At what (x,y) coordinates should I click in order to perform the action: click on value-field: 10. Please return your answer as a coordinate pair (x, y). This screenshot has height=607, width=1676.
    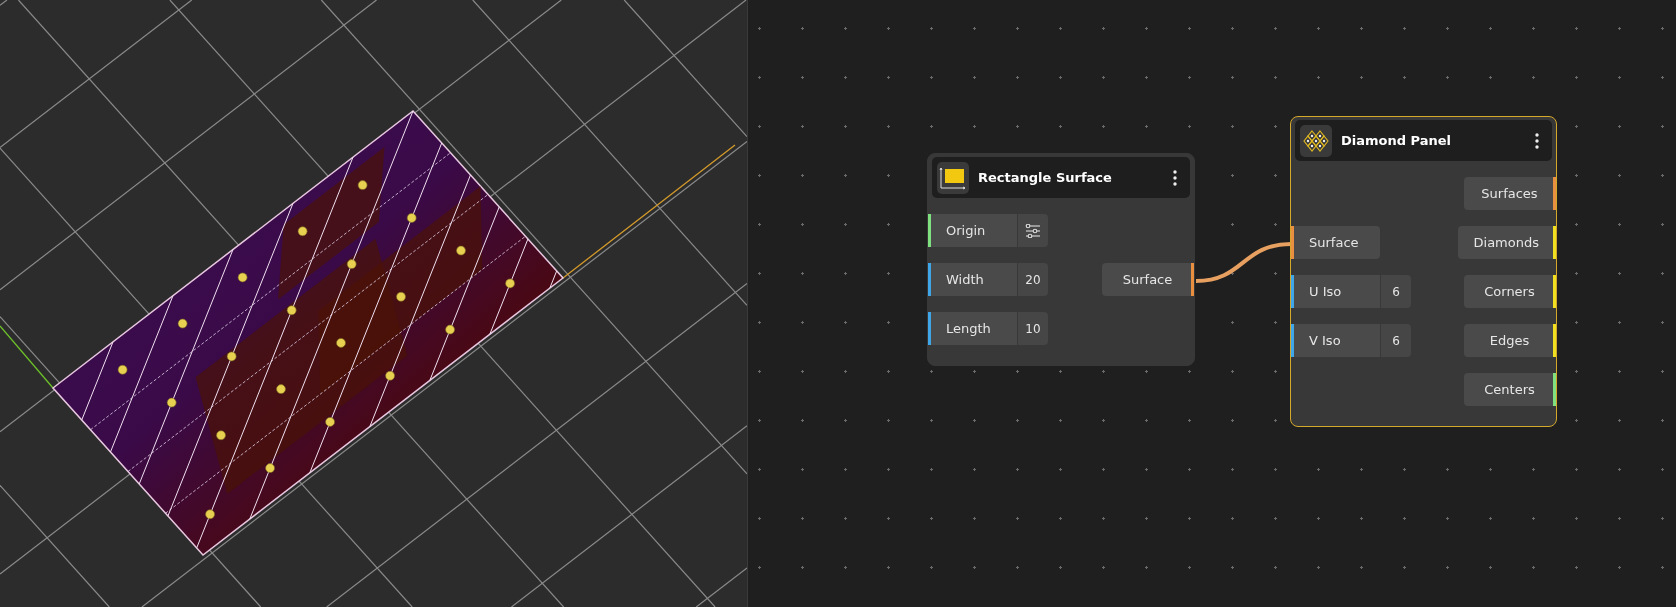
    Looking at the image, I should click on (1033, 328).